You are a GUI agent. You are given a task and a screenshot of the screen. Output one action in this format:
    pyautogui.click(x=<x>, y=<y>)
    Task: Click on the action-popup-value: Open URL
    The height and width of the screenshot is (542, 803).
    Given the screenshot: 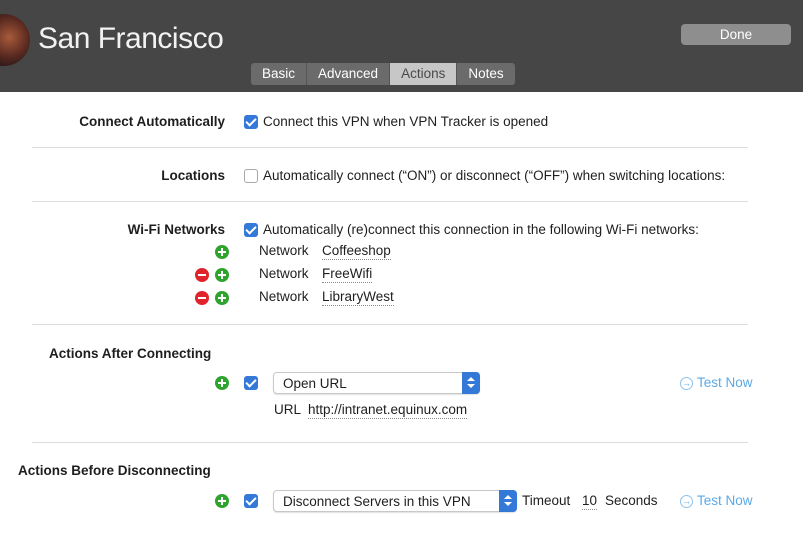 What is the action you would take?
    pyautogui.click(x=315, y=383)
    